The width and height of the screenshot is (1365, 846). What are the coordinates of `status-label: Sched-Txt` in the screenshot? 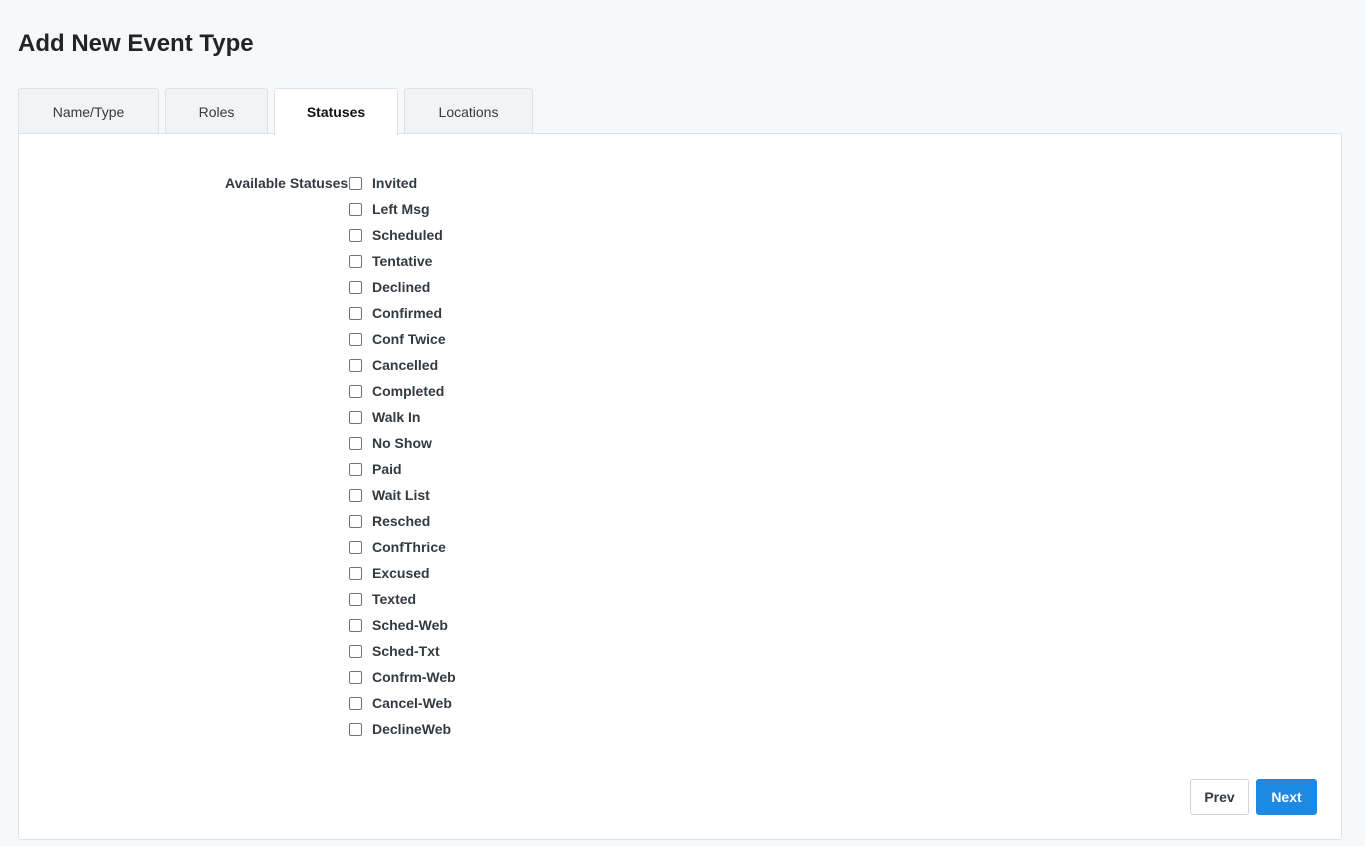 It's located at (406, 651).